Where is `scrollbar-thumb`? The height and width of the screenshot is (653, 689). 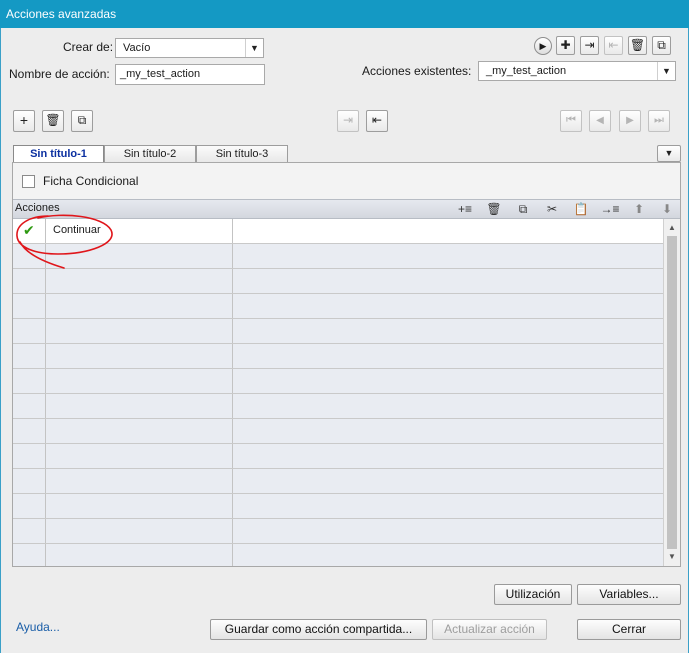 scrollbar-thumb is located at coordinates (672, 392).